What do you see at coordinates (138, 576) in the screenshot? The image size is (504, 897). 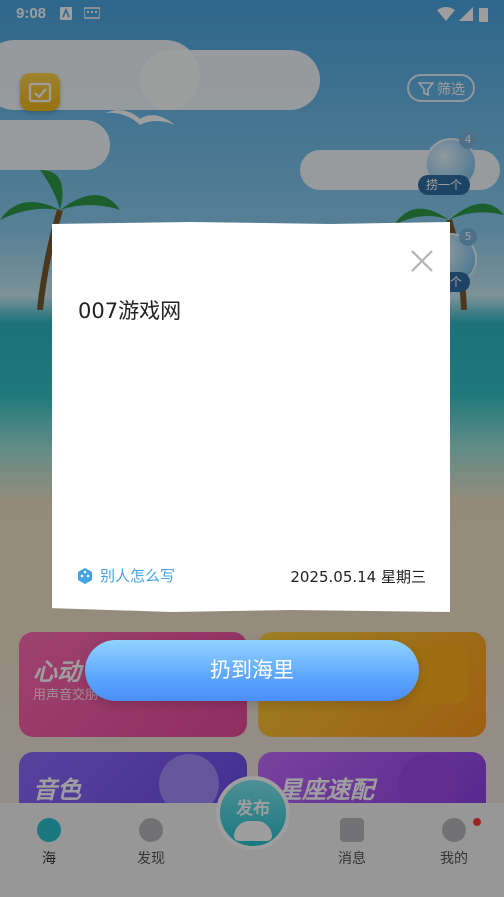 I see `others-wrote-label: 别人怎么写` at bounding box center [138, 576].